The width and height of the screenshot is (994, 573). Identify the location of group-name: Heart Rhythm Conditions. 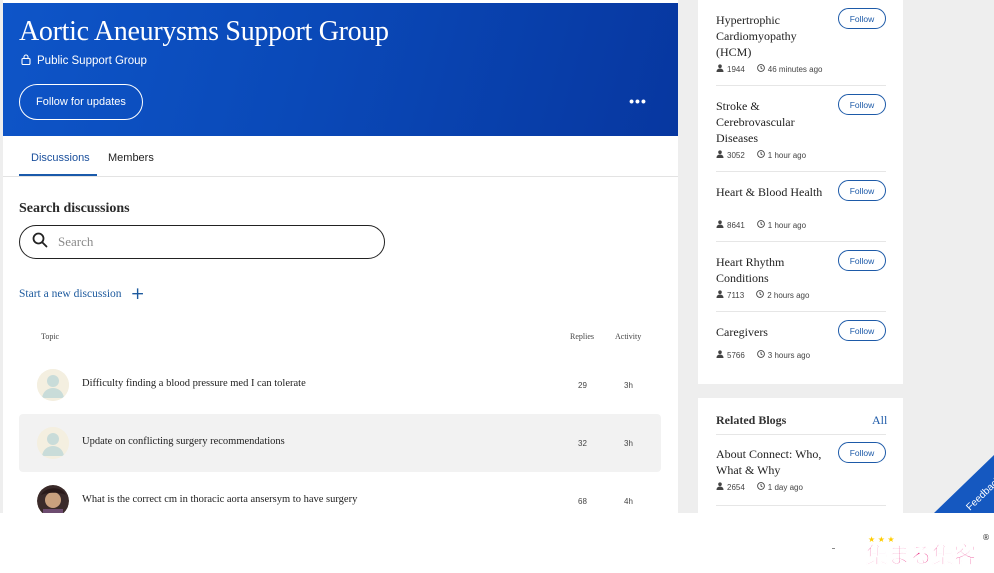
(771, 270).